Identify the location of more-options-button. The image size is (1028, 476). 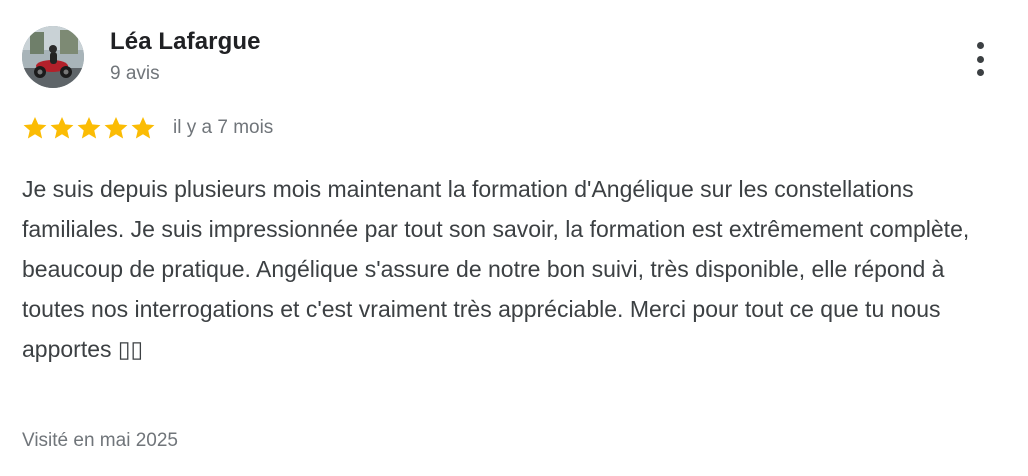
(980, 59).